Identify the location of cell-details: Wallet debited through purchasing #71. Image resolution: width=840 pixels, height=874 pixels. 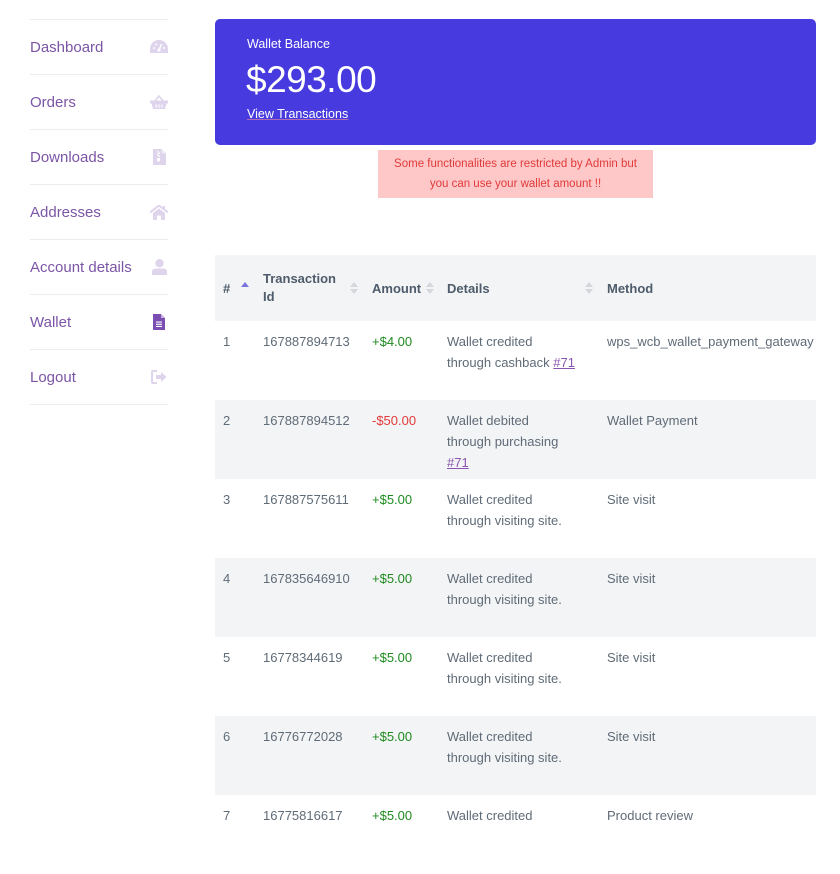
(519, 439).